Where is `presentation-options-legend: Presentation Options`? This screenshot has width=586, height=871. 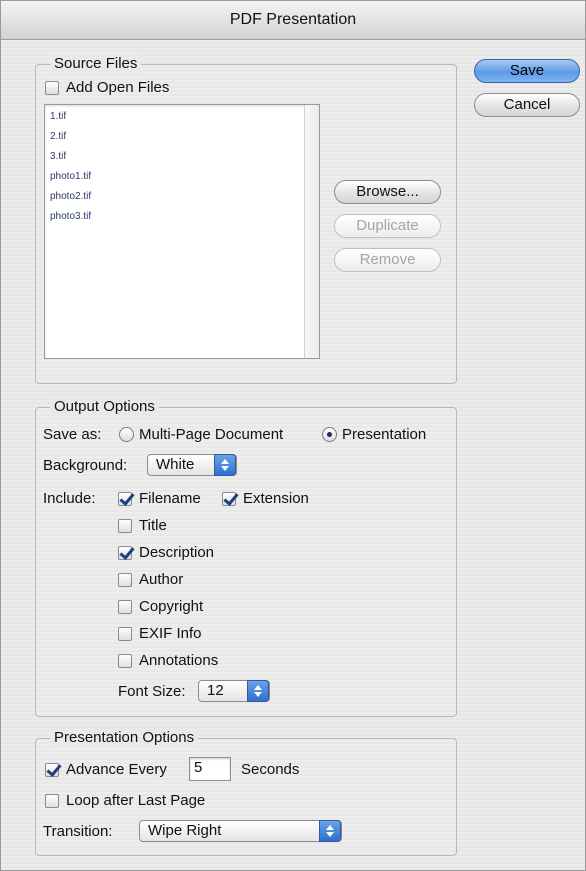 presentation-options-legend: Presentation Options is located at coordinates (124, 738).